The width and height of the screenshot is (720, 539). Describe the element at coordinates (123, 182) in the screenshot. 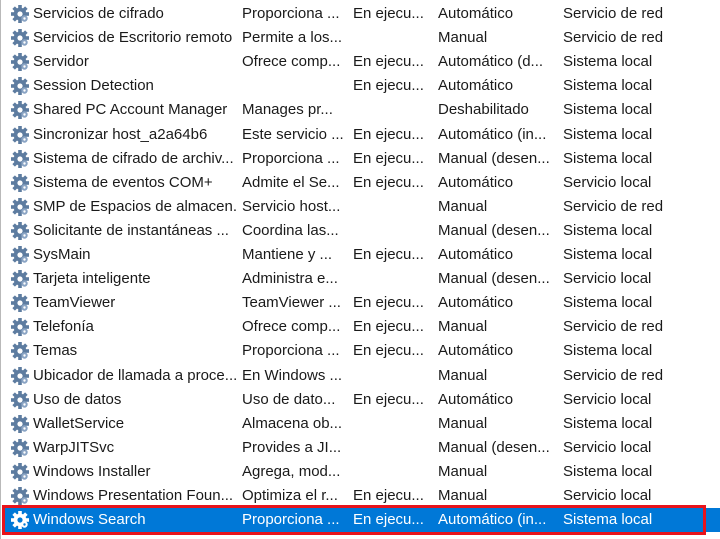

I see `service-name: Sistema de eventos COM+` at that location.